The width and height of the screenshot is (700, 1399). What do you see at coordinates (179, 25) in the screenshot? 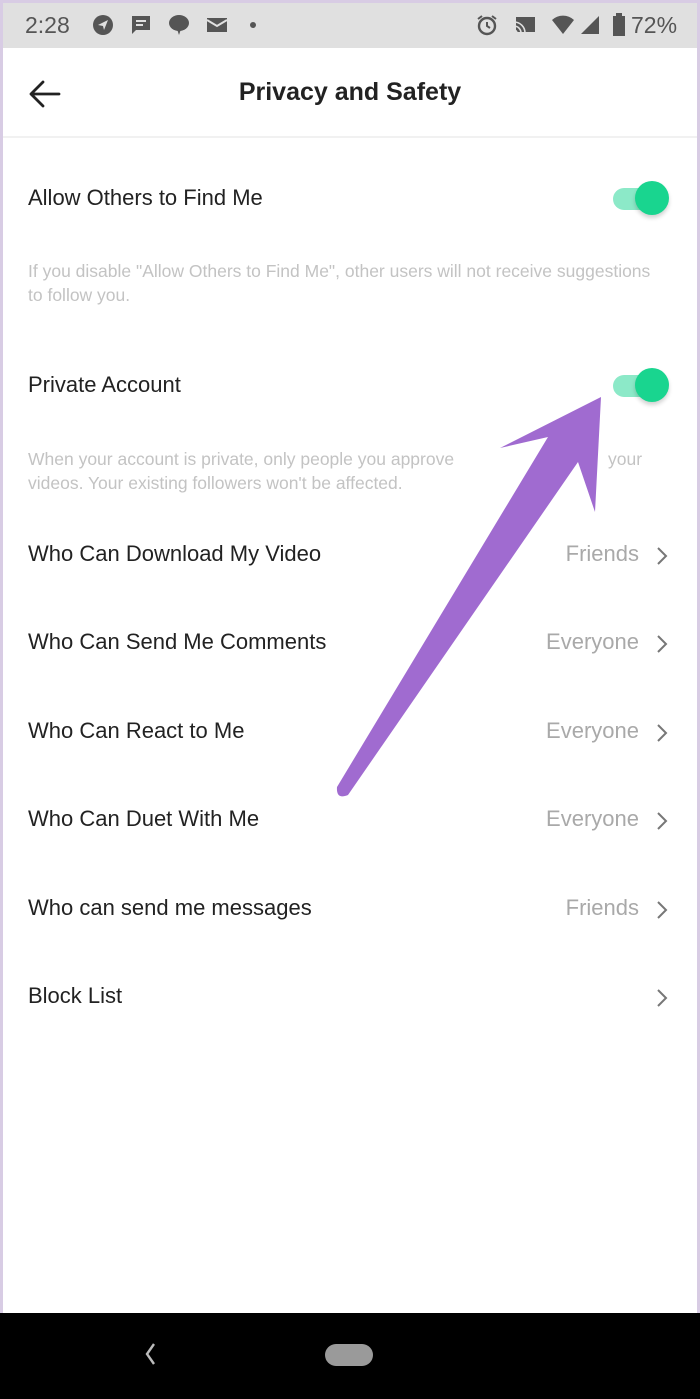
I see `chat-bubble-icon` at bounding box center [179, 25].